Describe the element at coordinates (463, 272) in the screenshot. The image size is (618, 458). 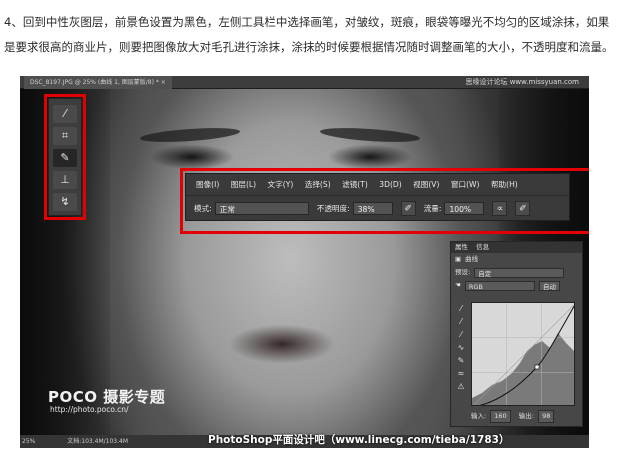
I see `preset-label: 预设:` at that location.